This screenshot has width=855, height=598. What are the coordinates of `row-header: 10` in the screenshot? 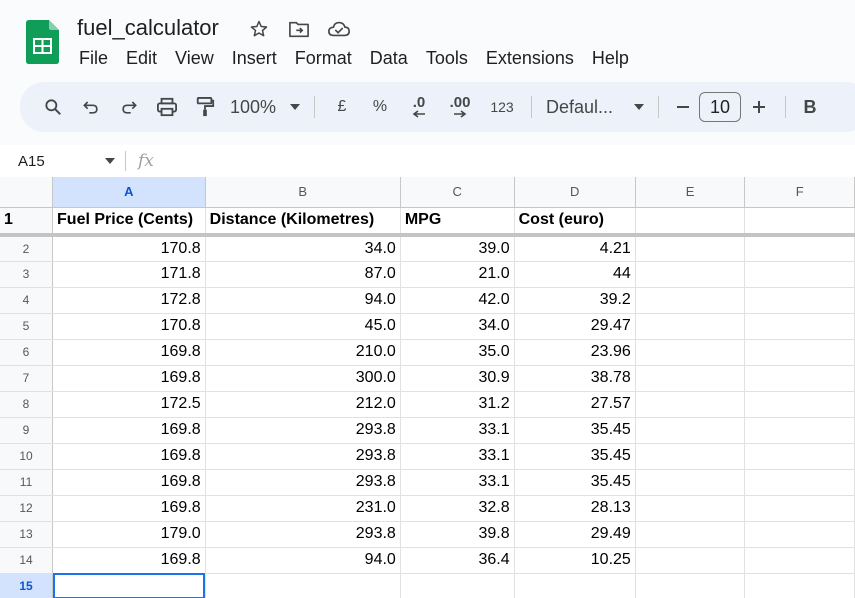 It's located at (27, 456).